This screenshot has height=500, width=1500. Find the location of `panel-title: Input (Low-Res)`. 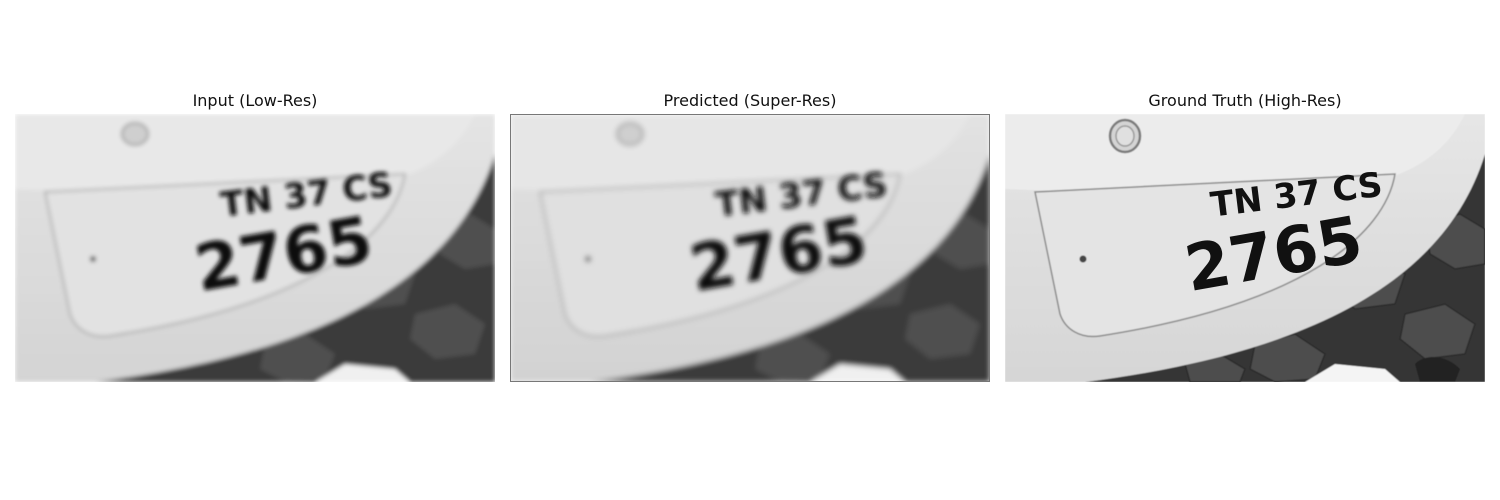

panel-title: Input (Low-Res) is located at coordinates (255, 100).